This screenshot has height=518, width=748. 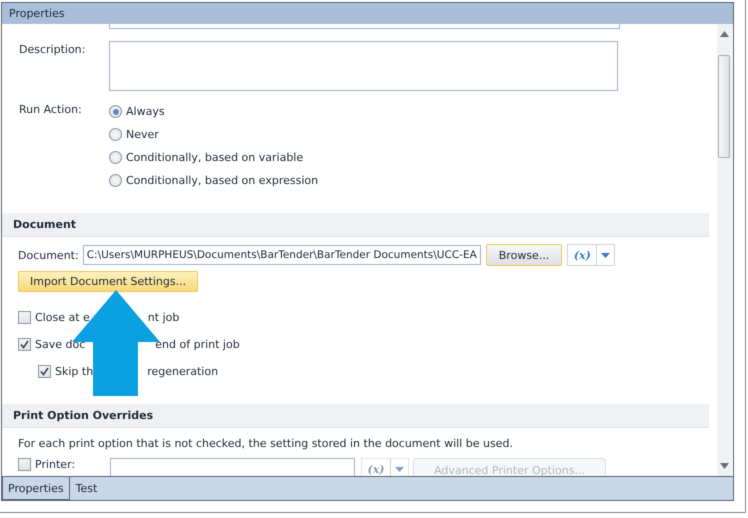 I want to click on checkbox-label: regeneration, so click(x=182, y=371).